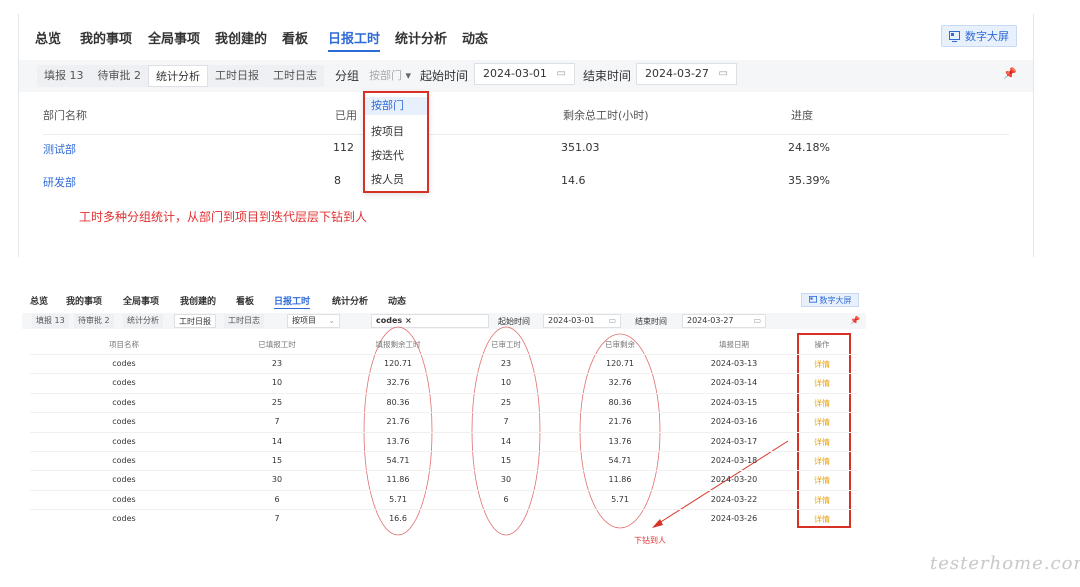 The height and width of the screenshot is (587, 1080). I want to click on cell-filled: 14, so click(277, 441).